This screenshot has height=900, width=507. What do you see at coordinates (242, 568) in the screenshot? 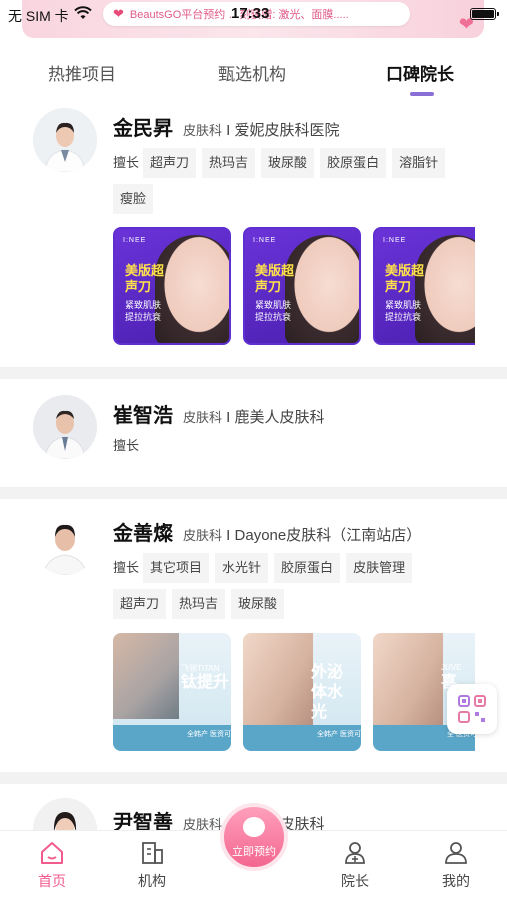
I see `skill-tag: 水光针` at bounding box center [242, 568].